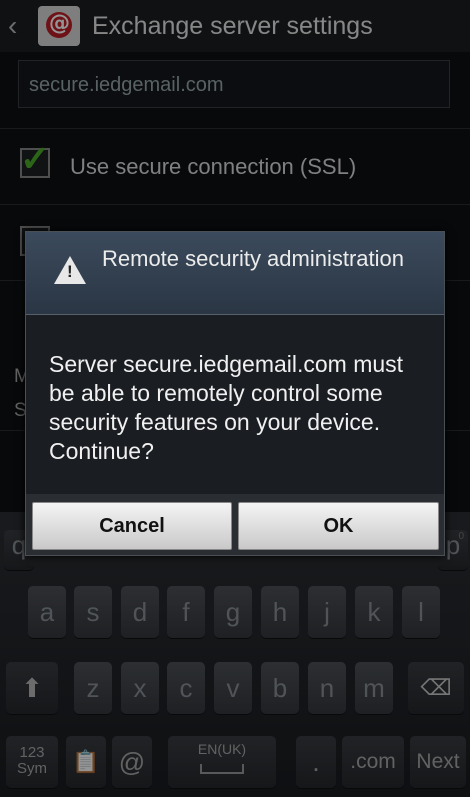  What do you see at coordinates (338, 526) in the screenshot?
I see `ok-button: OK` at bounding box center [338, 526].